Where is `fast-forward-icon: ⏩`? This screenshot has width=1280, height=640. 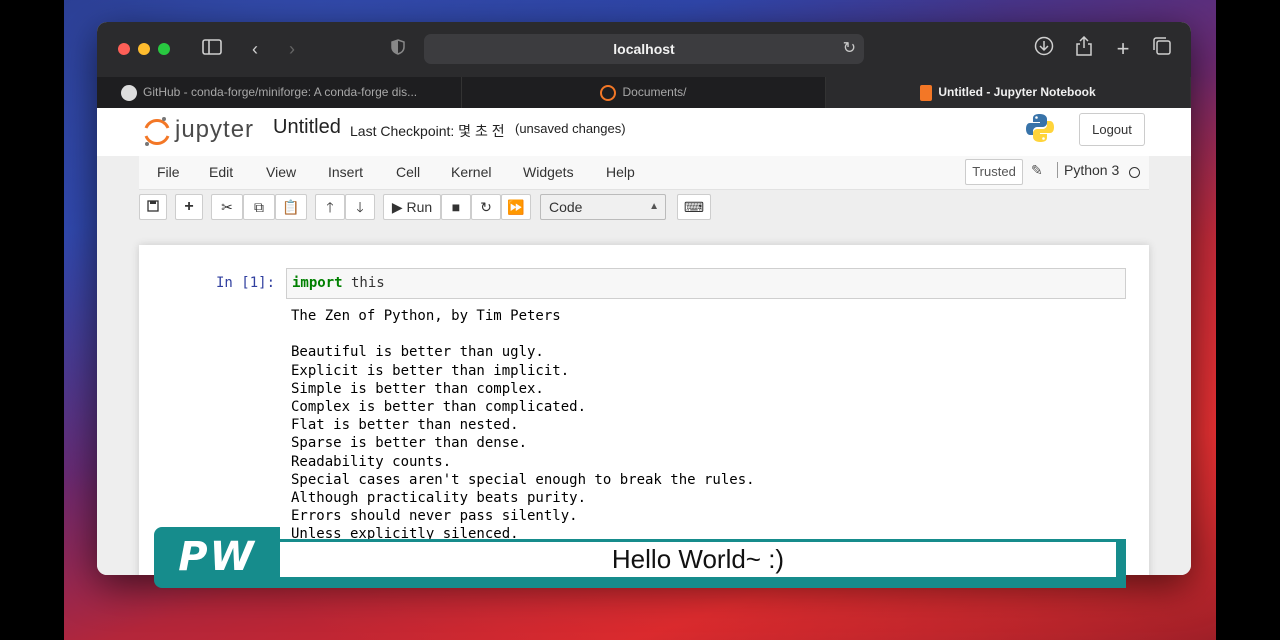 fast-forward-icon: ⏩ is located at coordinates (516, 207).